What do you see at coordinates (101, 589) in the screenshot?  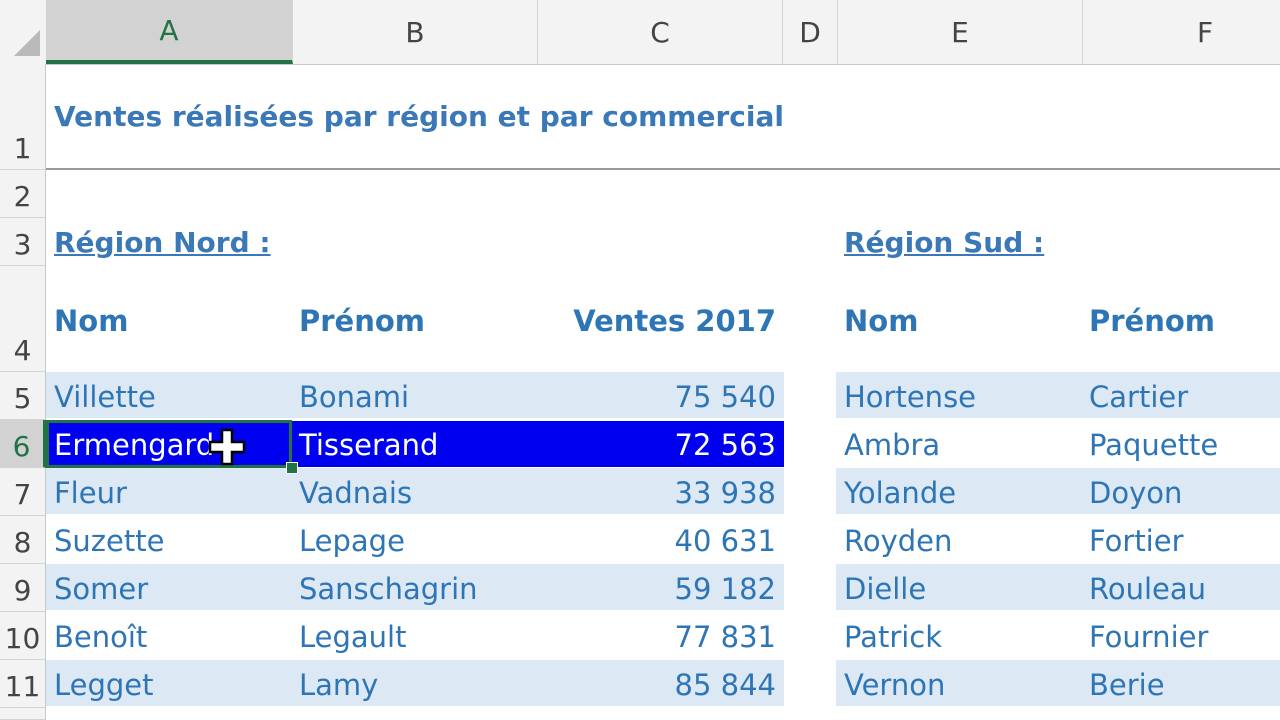 I see `nord-cell-nom: Somer` at bounding box center [101, 589].